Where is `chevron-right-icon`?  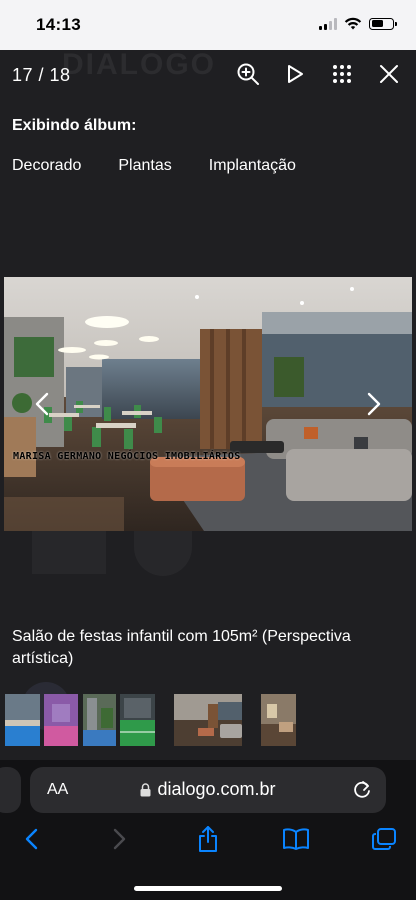
chevron-right-icon is located at coordinates (374, 404).